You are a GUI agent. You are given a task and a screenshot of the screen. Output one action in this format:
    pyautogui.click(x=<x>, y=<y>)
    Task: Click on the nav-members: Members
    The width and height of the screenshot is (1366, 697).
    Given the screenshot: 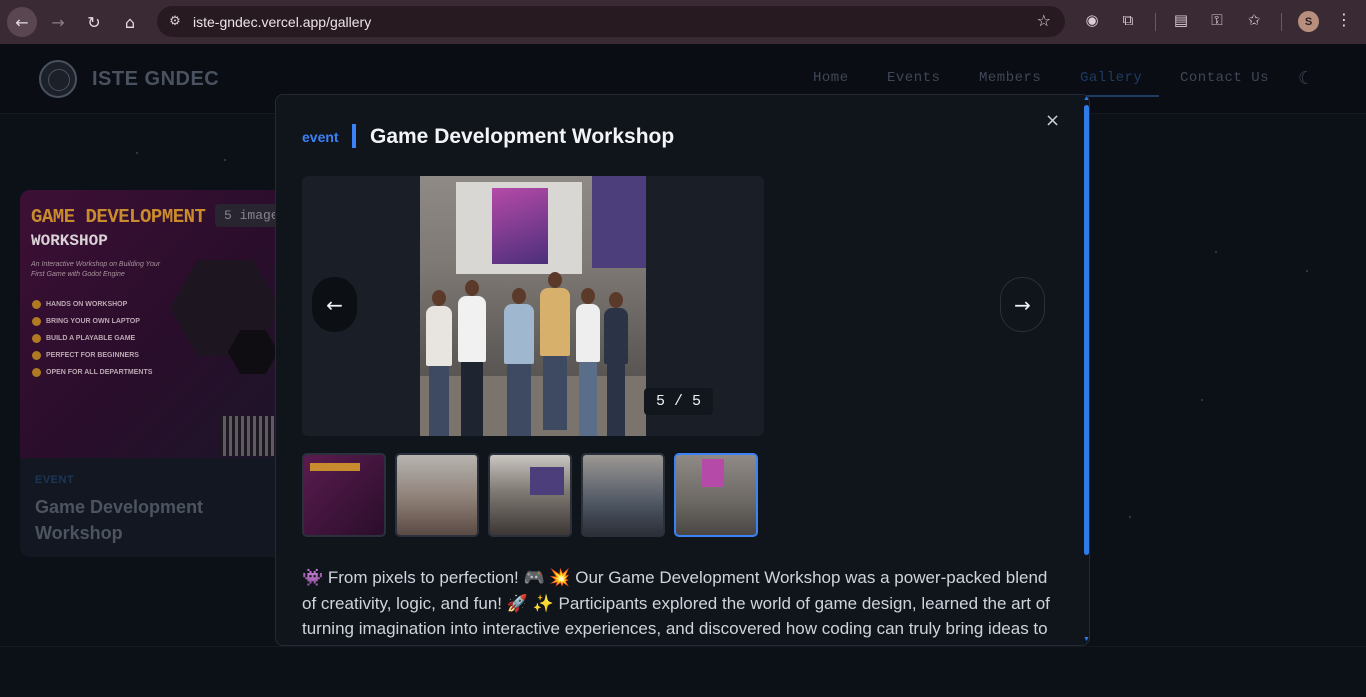 What is the action you would take?
    pyautogui.click(x=1010, y=78)
    